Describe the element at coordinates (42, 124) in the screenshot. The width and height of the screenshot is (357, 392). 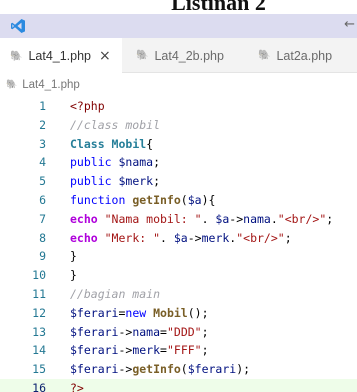
I see `line-number: 2` at that location.